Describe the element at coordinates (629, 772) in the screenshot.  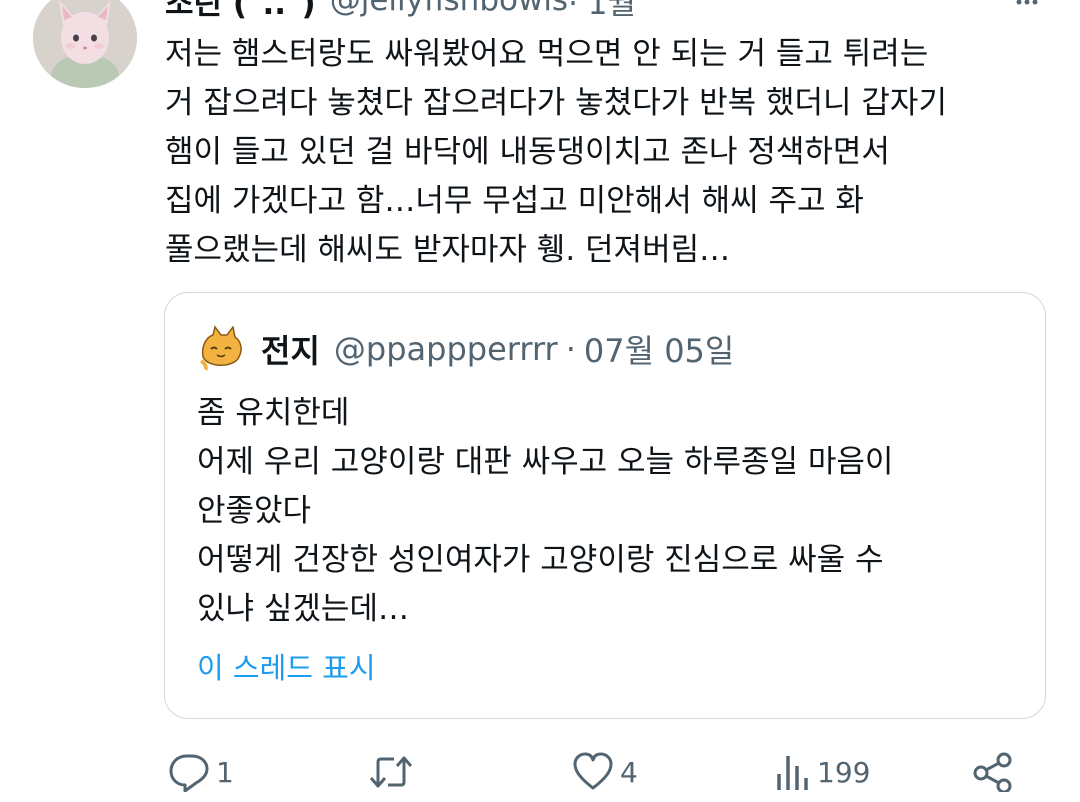
I see `like-count: 4` at that location.